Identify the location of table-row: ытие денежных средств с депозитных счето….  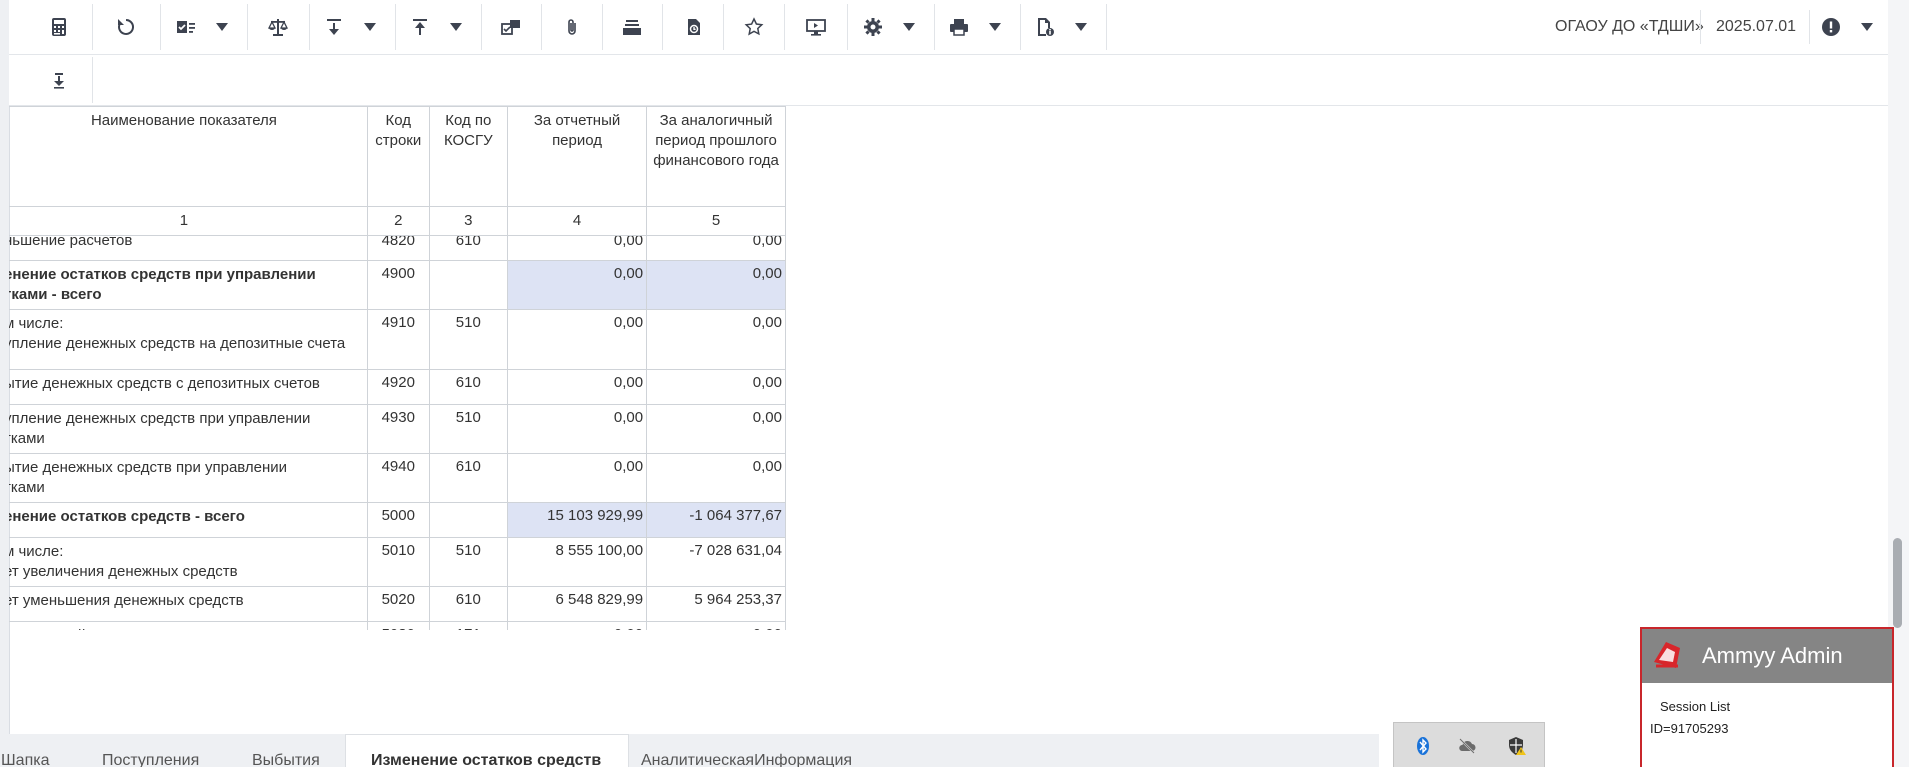
(397, 387).